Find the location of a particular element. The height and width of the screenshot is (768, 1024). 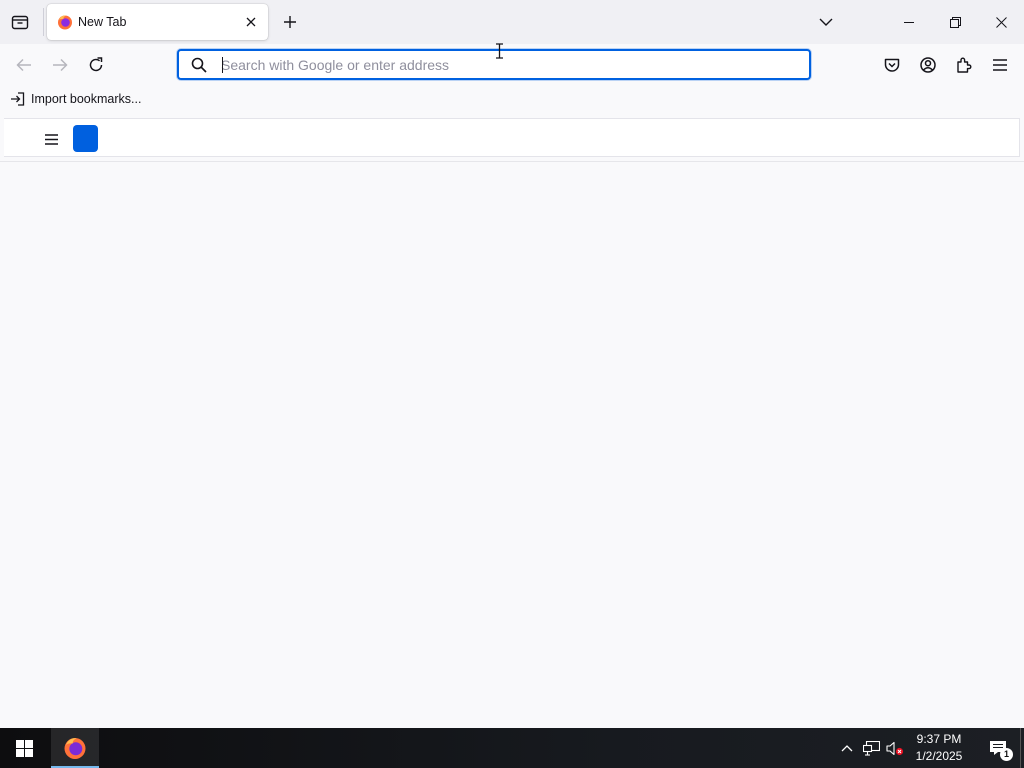

firefox-view-icon is located at coordinates (20, 22).